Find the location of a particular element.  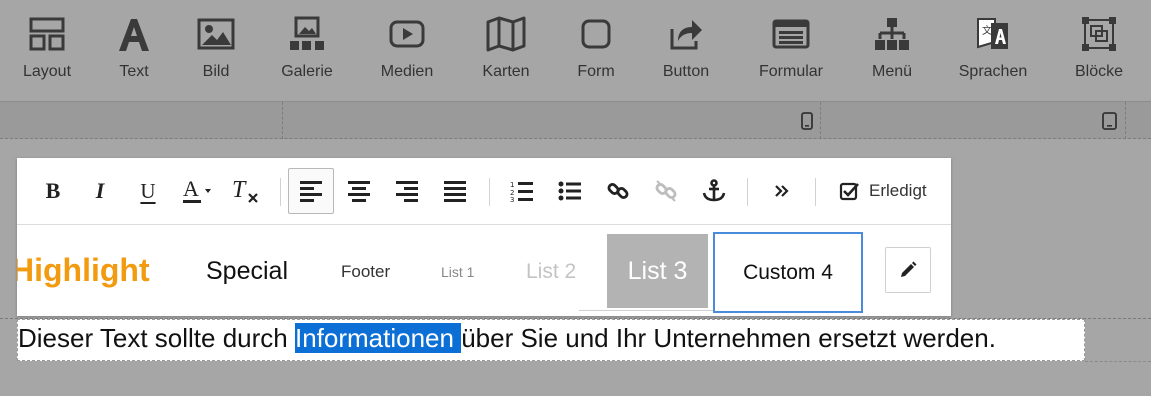

anchor-button is located at coordinates (714, 191).